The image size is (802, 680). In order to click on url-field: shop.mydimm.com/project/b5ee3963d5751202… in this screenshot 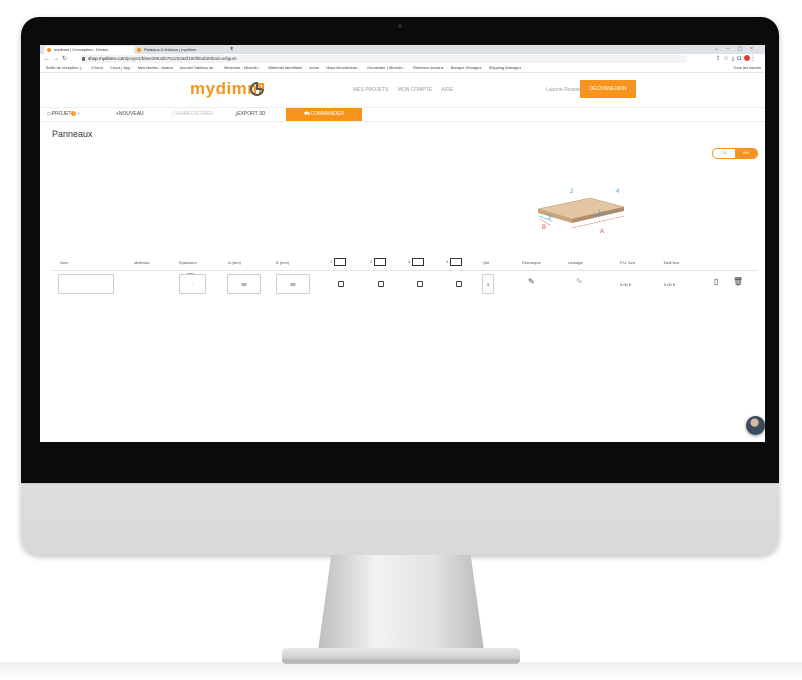, I will do `click(384, 59)`.